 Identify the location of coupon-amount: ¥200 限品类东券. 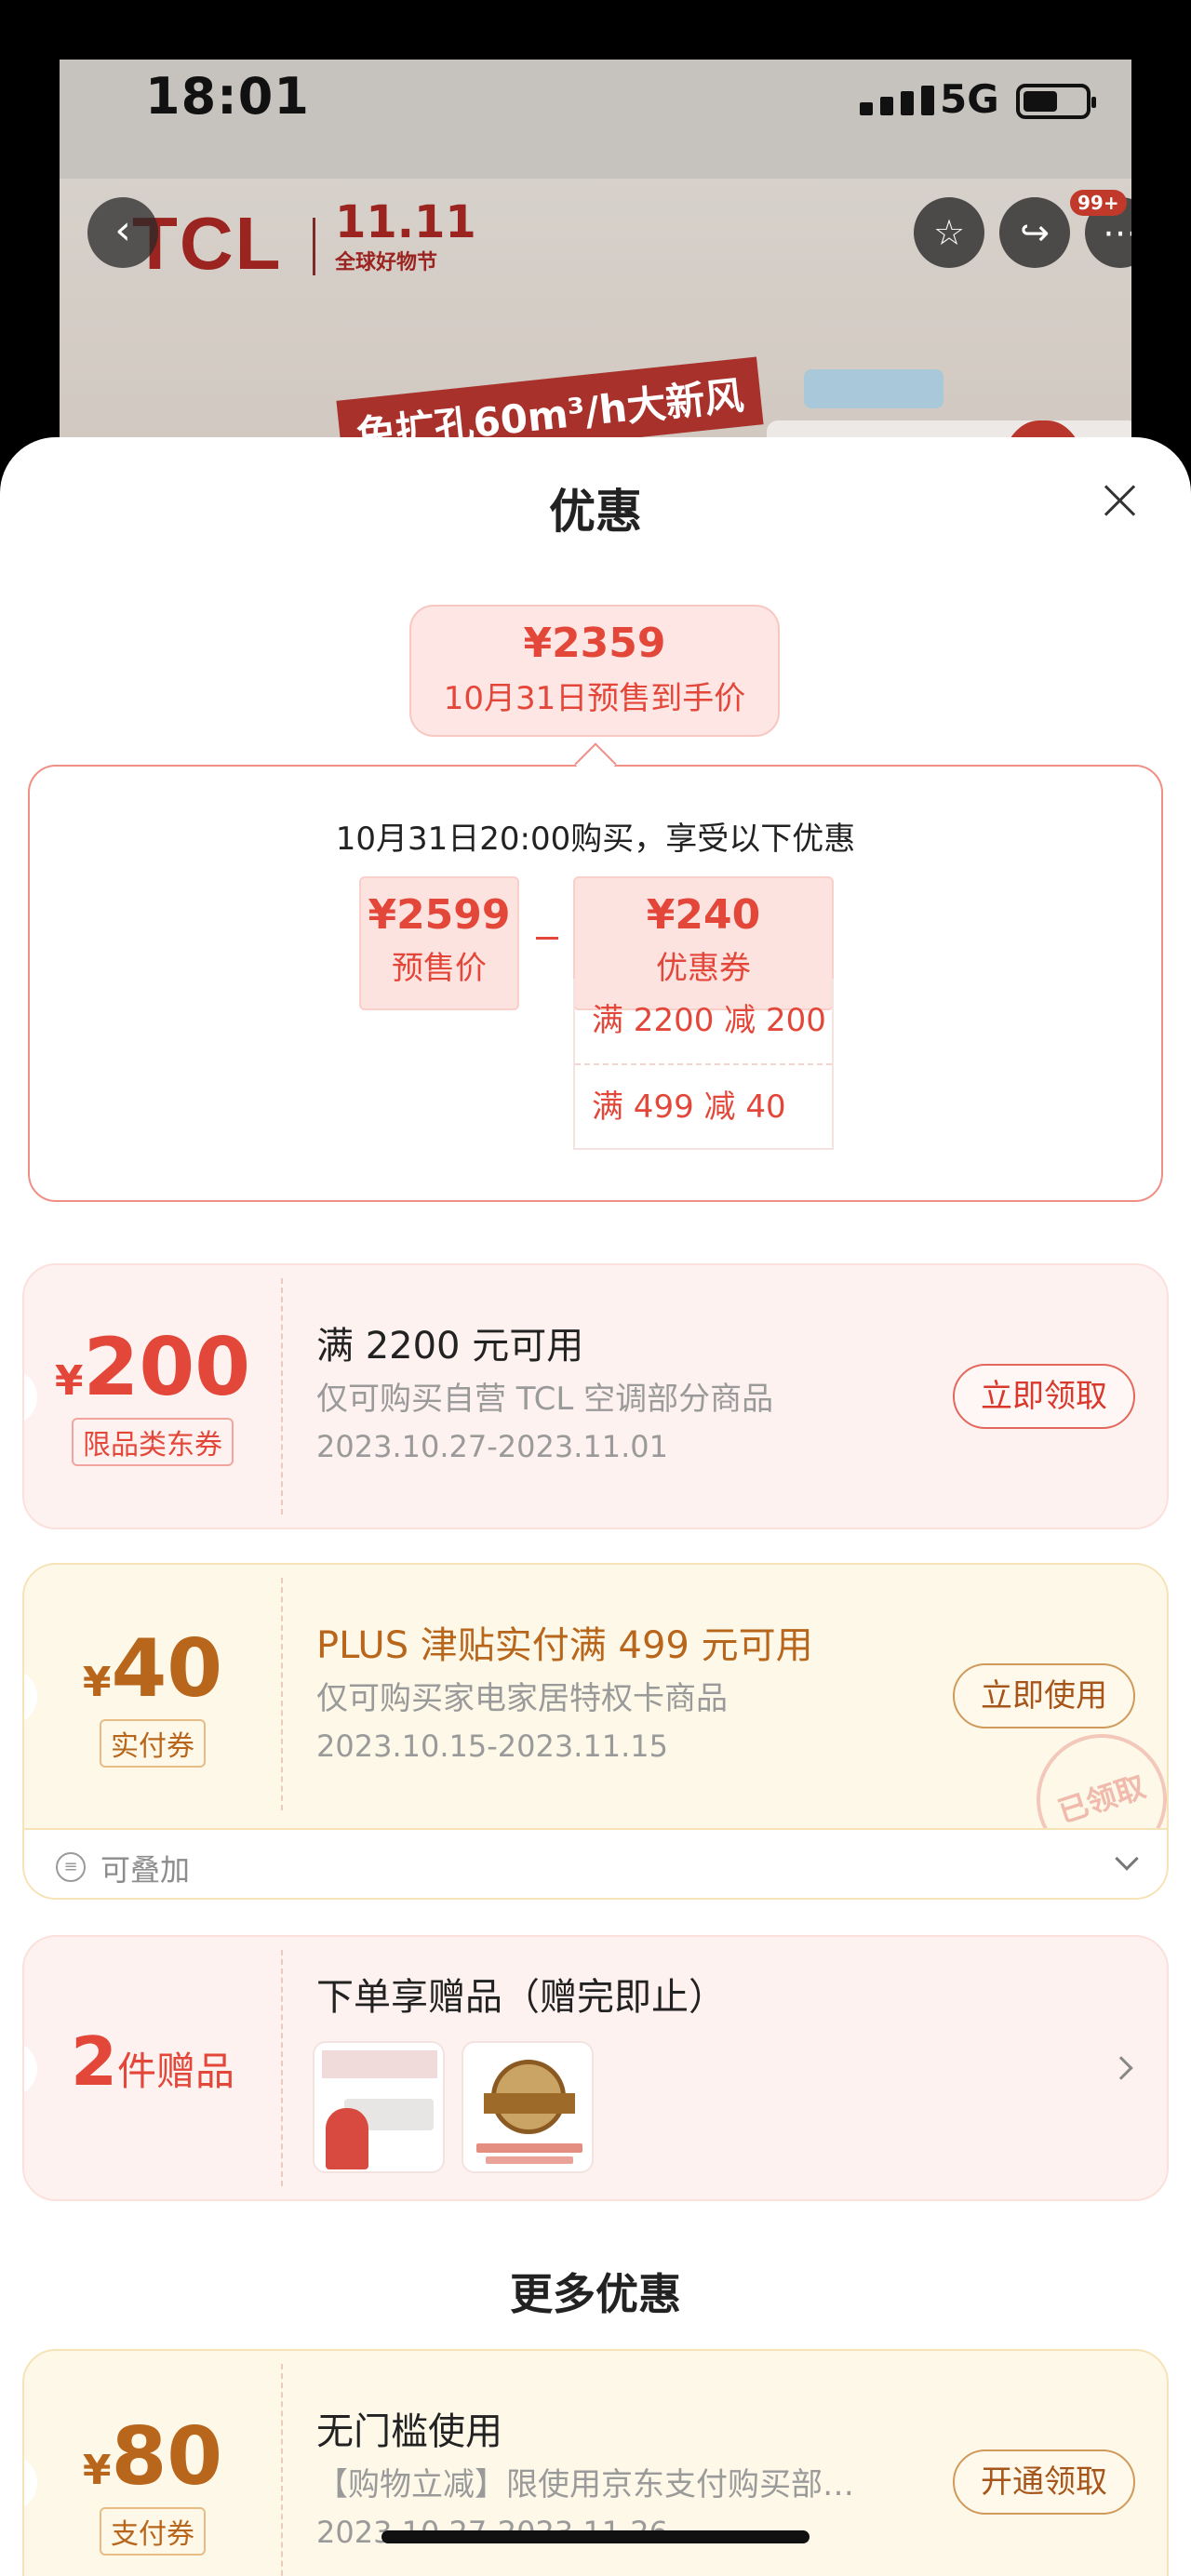
(152, 1393).